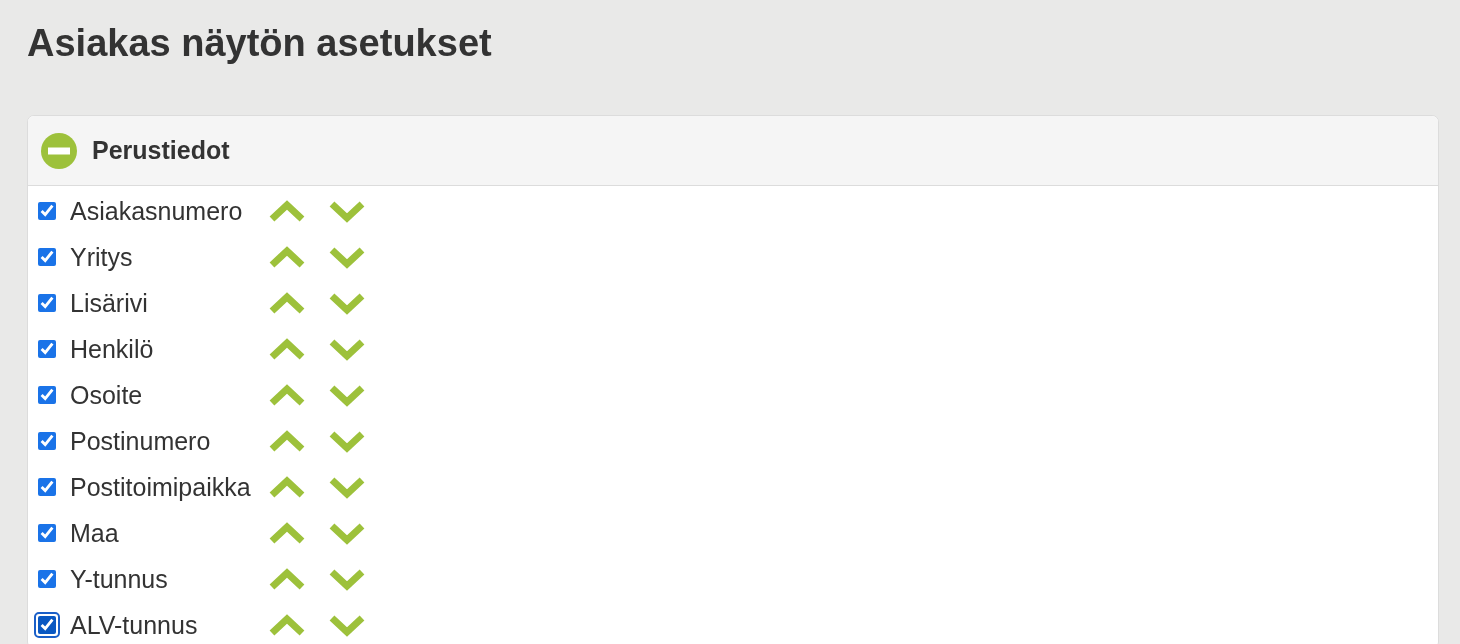 The height and width of the screenshot is (644, 1460). Describe the element at coordinates (260, 43) in the screenshot. I see `page-title: Asiakas näytön asetukset` at that location.